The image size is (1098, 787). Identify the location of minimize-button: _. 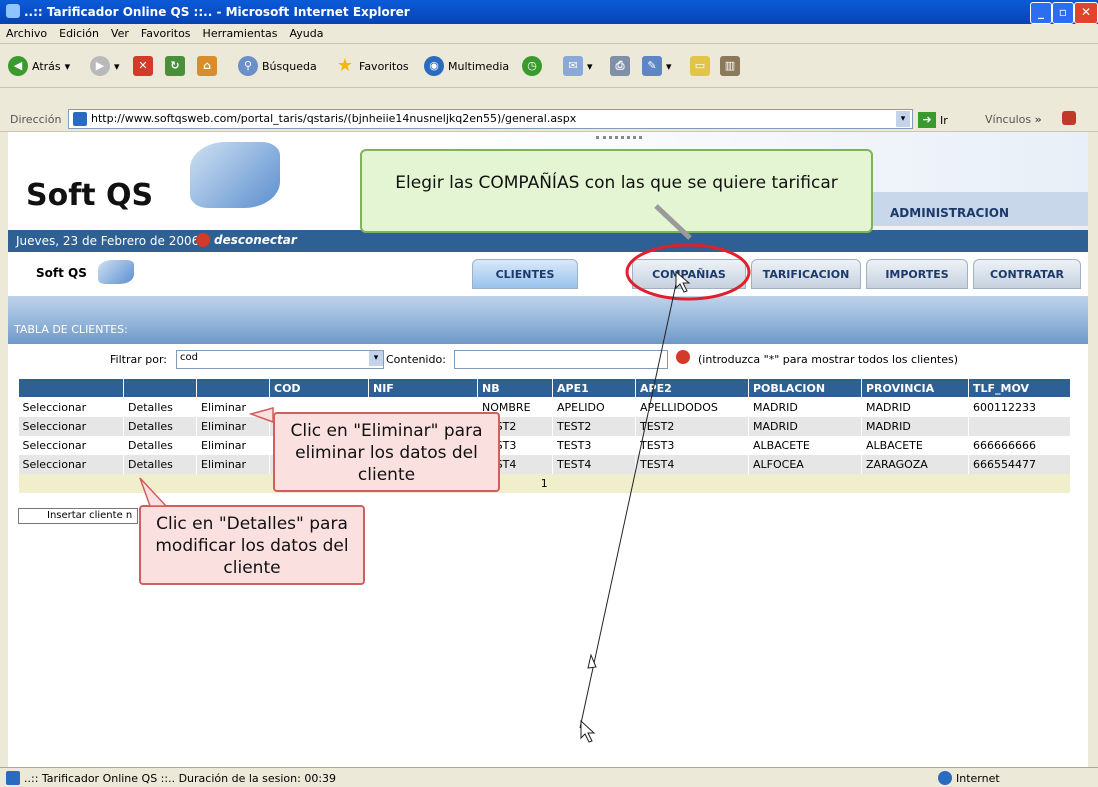
(1041, 13).